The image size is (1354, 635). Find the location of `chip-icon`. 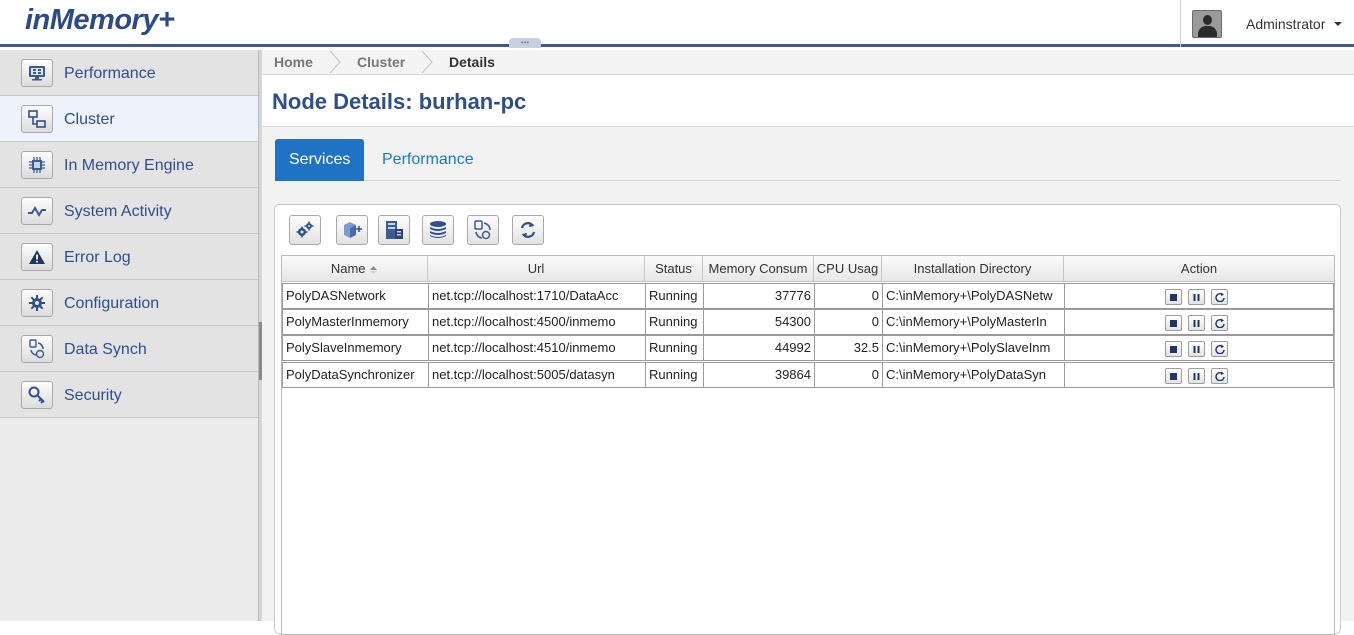

chip-icon is located at coordinates (37, 165).